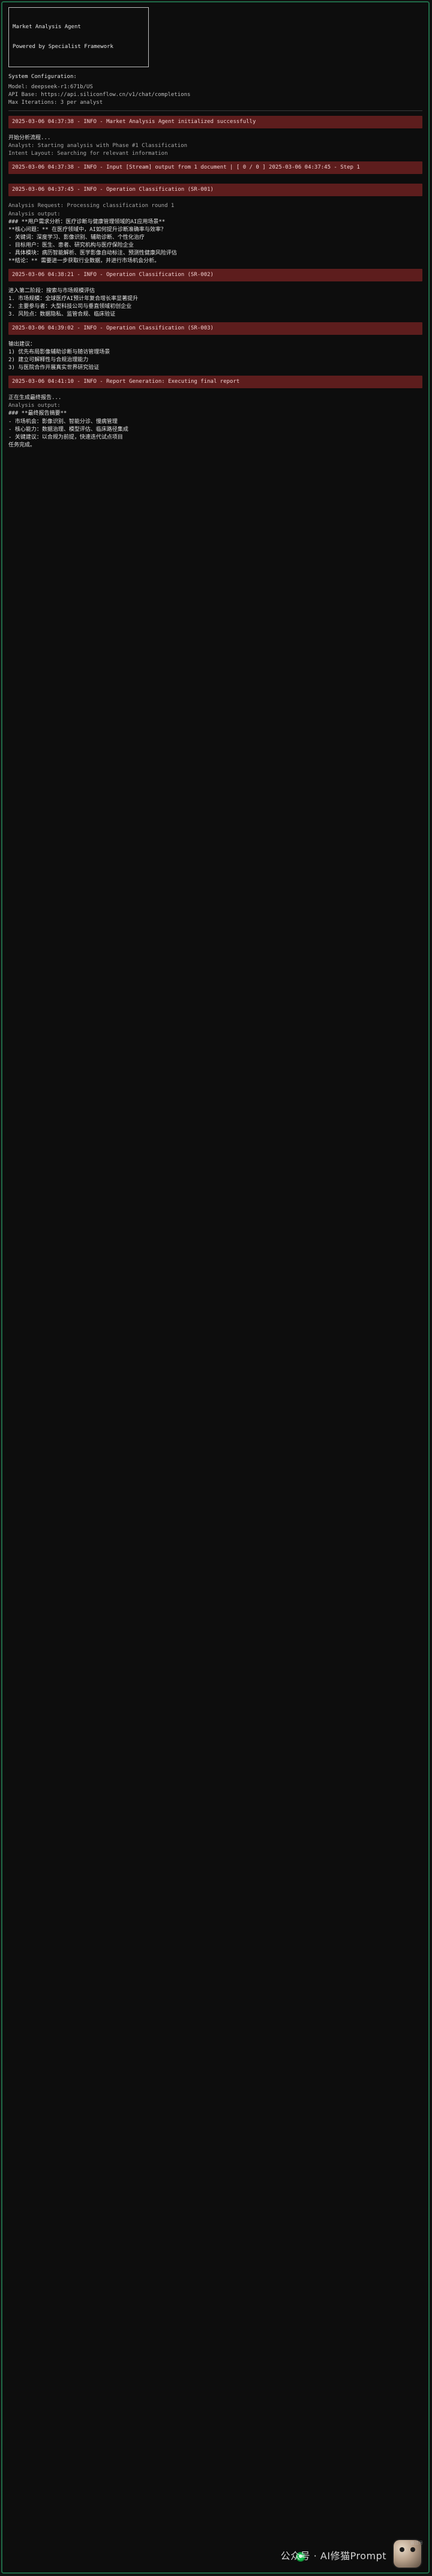 The image size is (432, 2576). What do you see at coordinates (215, 2555) in the screenshot?
I see `watermark-area: 公众号 · AI修猫Prompt 微信号` at bounding box center [215, 2555].